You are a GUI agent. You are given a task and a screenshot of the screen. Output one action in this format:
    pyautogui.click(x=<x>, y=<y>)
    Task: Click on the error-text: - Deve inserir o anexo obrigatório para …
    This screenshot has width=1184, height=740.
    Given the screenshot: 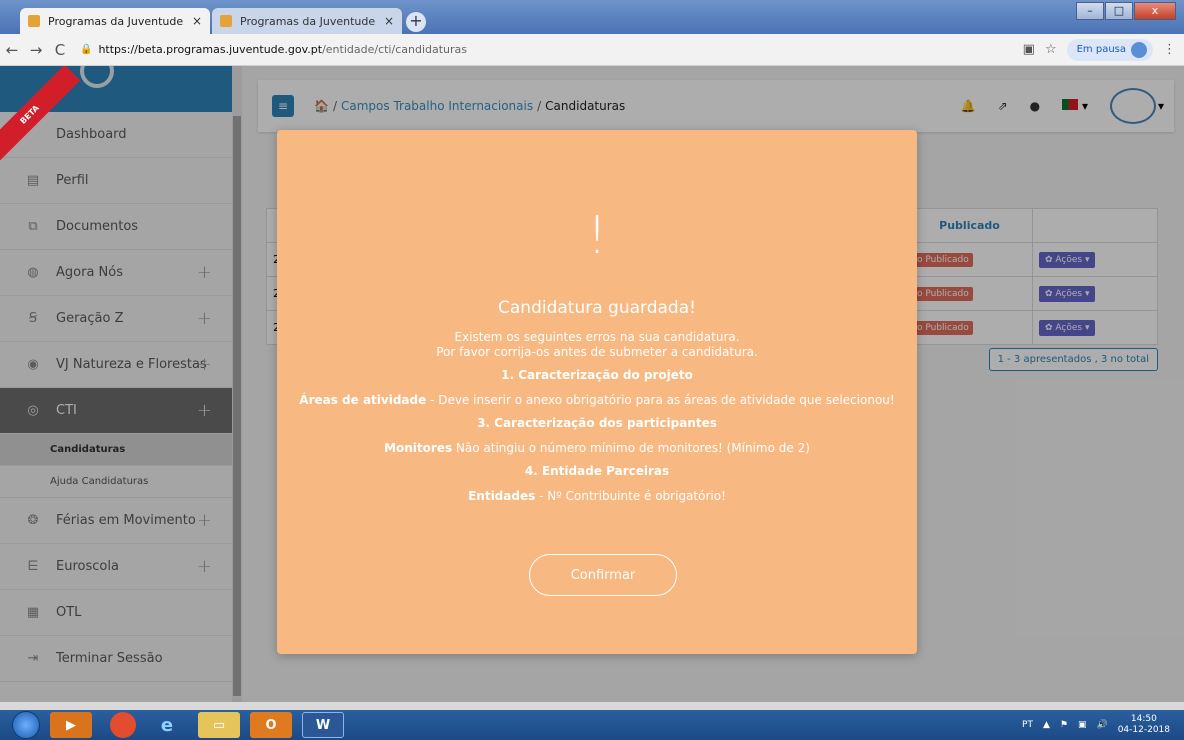 What is the action you would take?
    pyautogui.click(x=660, y=400)
    